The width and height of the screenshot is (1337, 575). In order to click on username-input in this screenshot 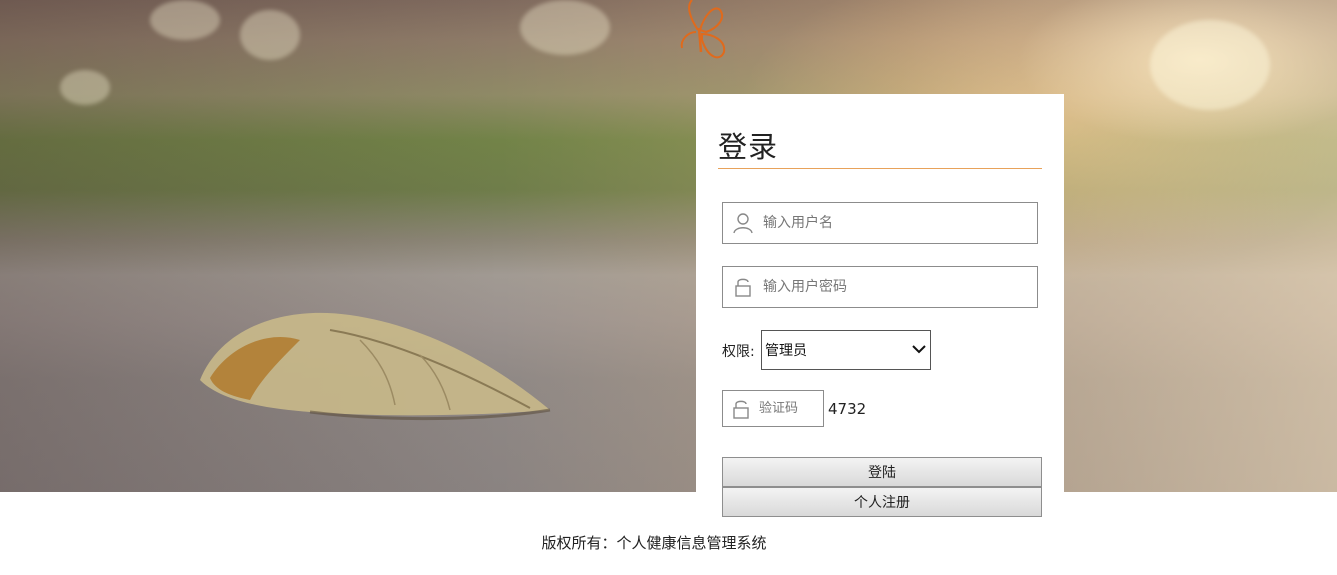, I will do `click(893, 223)`.